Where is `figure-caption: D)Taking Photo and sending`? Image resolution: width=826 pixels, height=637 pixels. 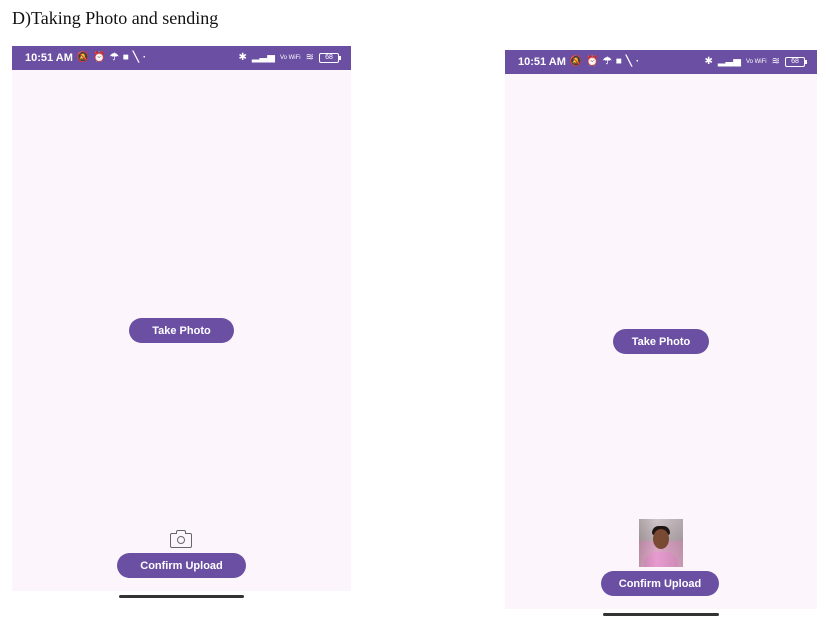 figure-caption: D)Taking Photo and sending is located at coordinates (115, 18).